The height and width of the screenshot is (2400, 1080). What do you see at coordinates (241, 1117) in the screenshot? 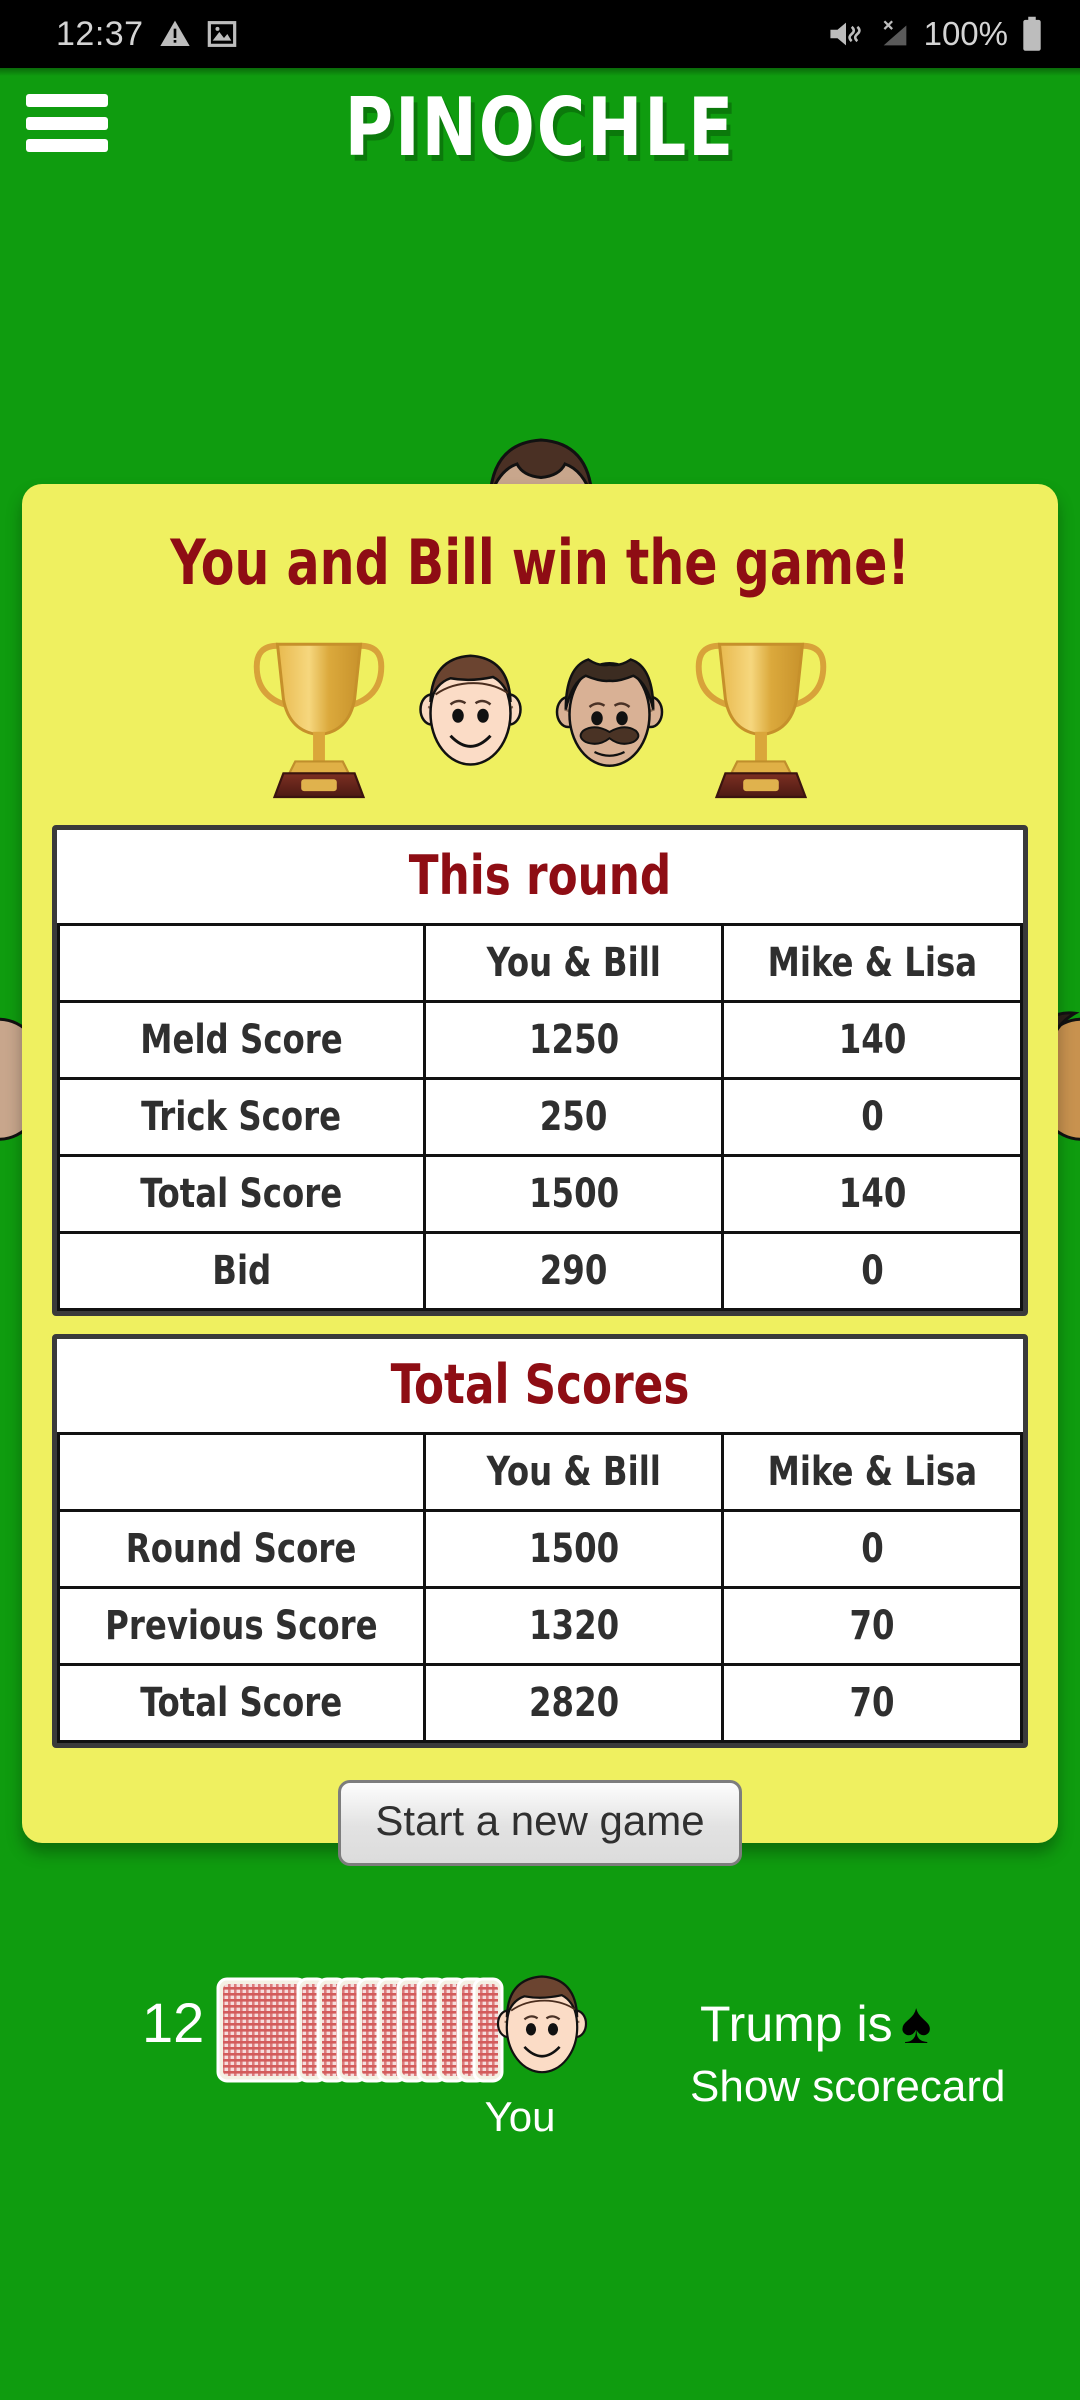
I see `row-label: Trick Score` at bounding box center [241, 1117].